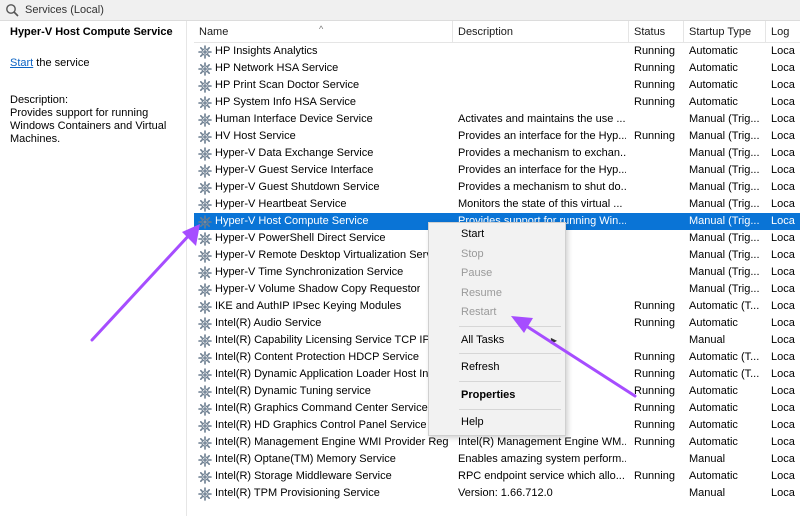 Image resolution: width=800 pixels, height=516 pixels. Describe the element at coordinates (656, 32) in the screenshot. I see `column-header-status: Status` at that location.